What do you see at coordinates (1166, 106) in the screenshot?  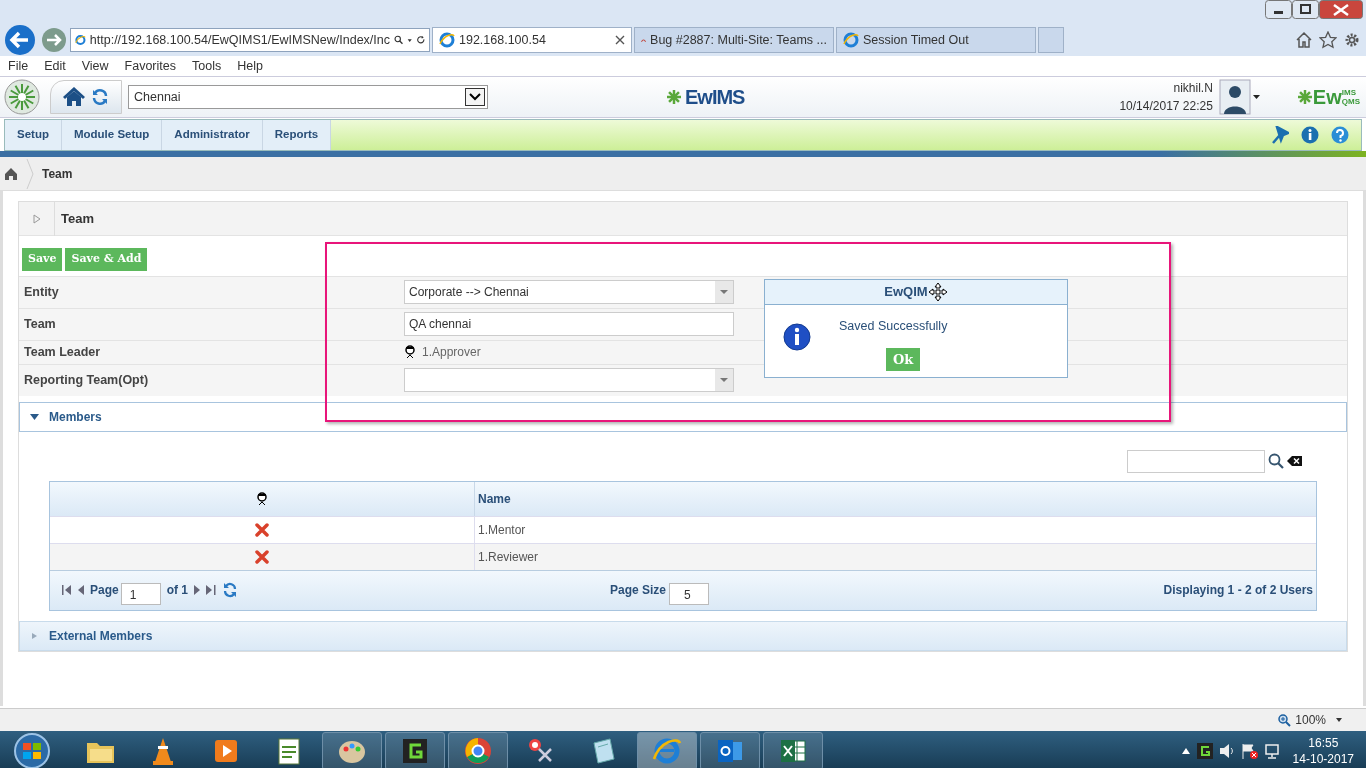 I see `date-time: 10/14/2017 22:25` at bounding box center [1166, 106].